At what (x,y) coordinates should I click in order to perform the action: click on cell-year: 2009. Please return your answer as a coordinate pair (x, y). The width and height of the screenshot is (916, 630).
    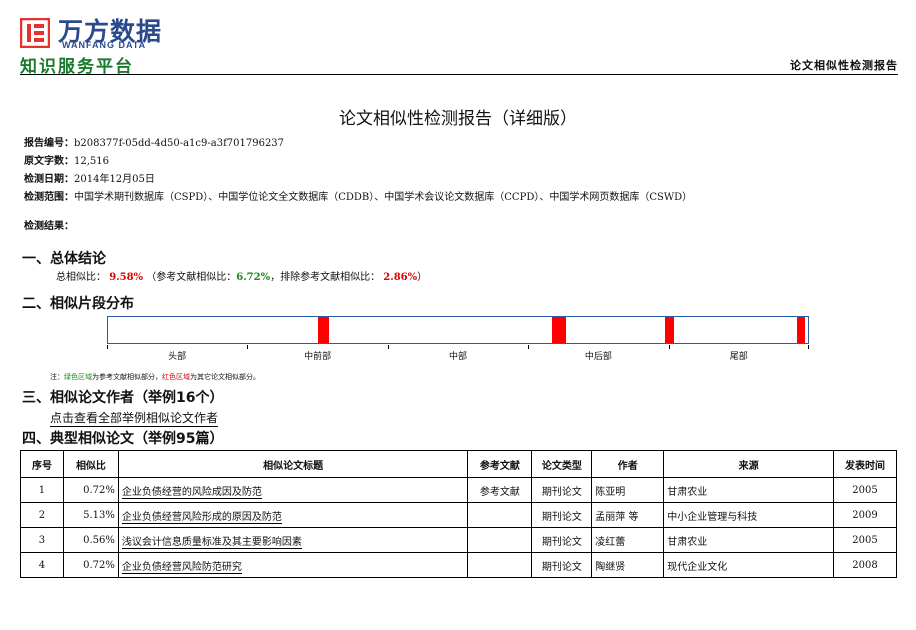
    Looking at the image, I should click on (865, 515).